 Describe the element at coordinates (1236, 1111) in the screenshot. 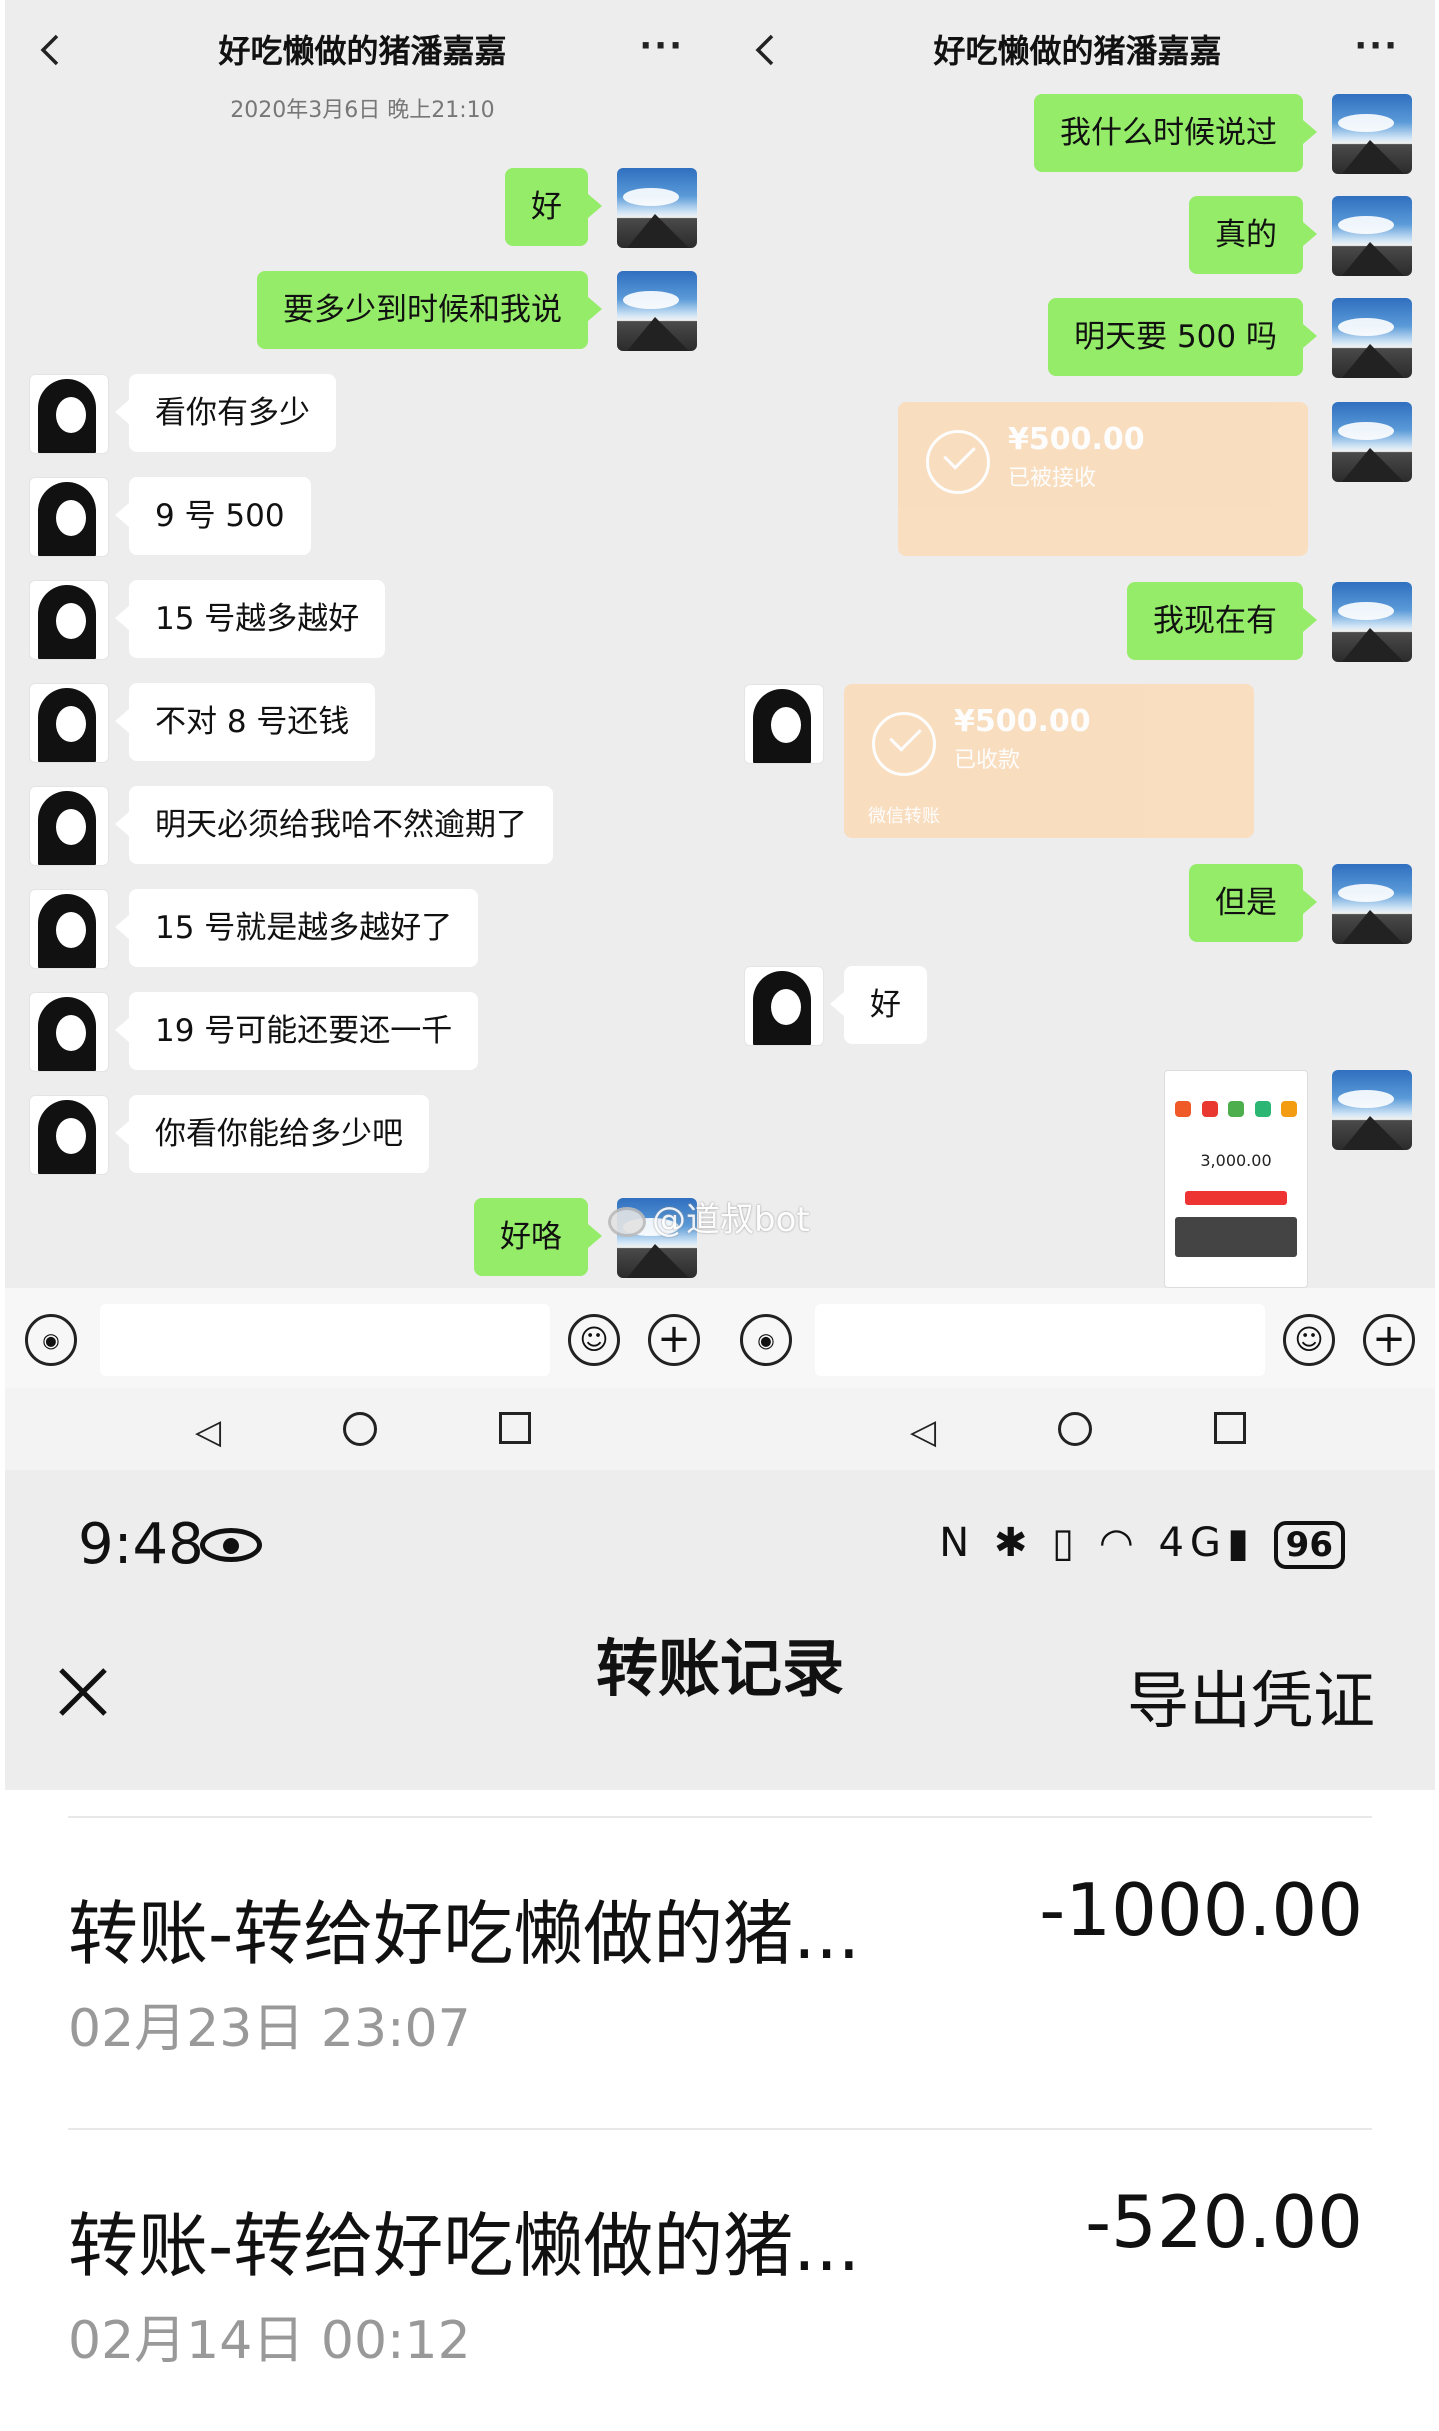

I see `thumbnail-app-icons` at that location.